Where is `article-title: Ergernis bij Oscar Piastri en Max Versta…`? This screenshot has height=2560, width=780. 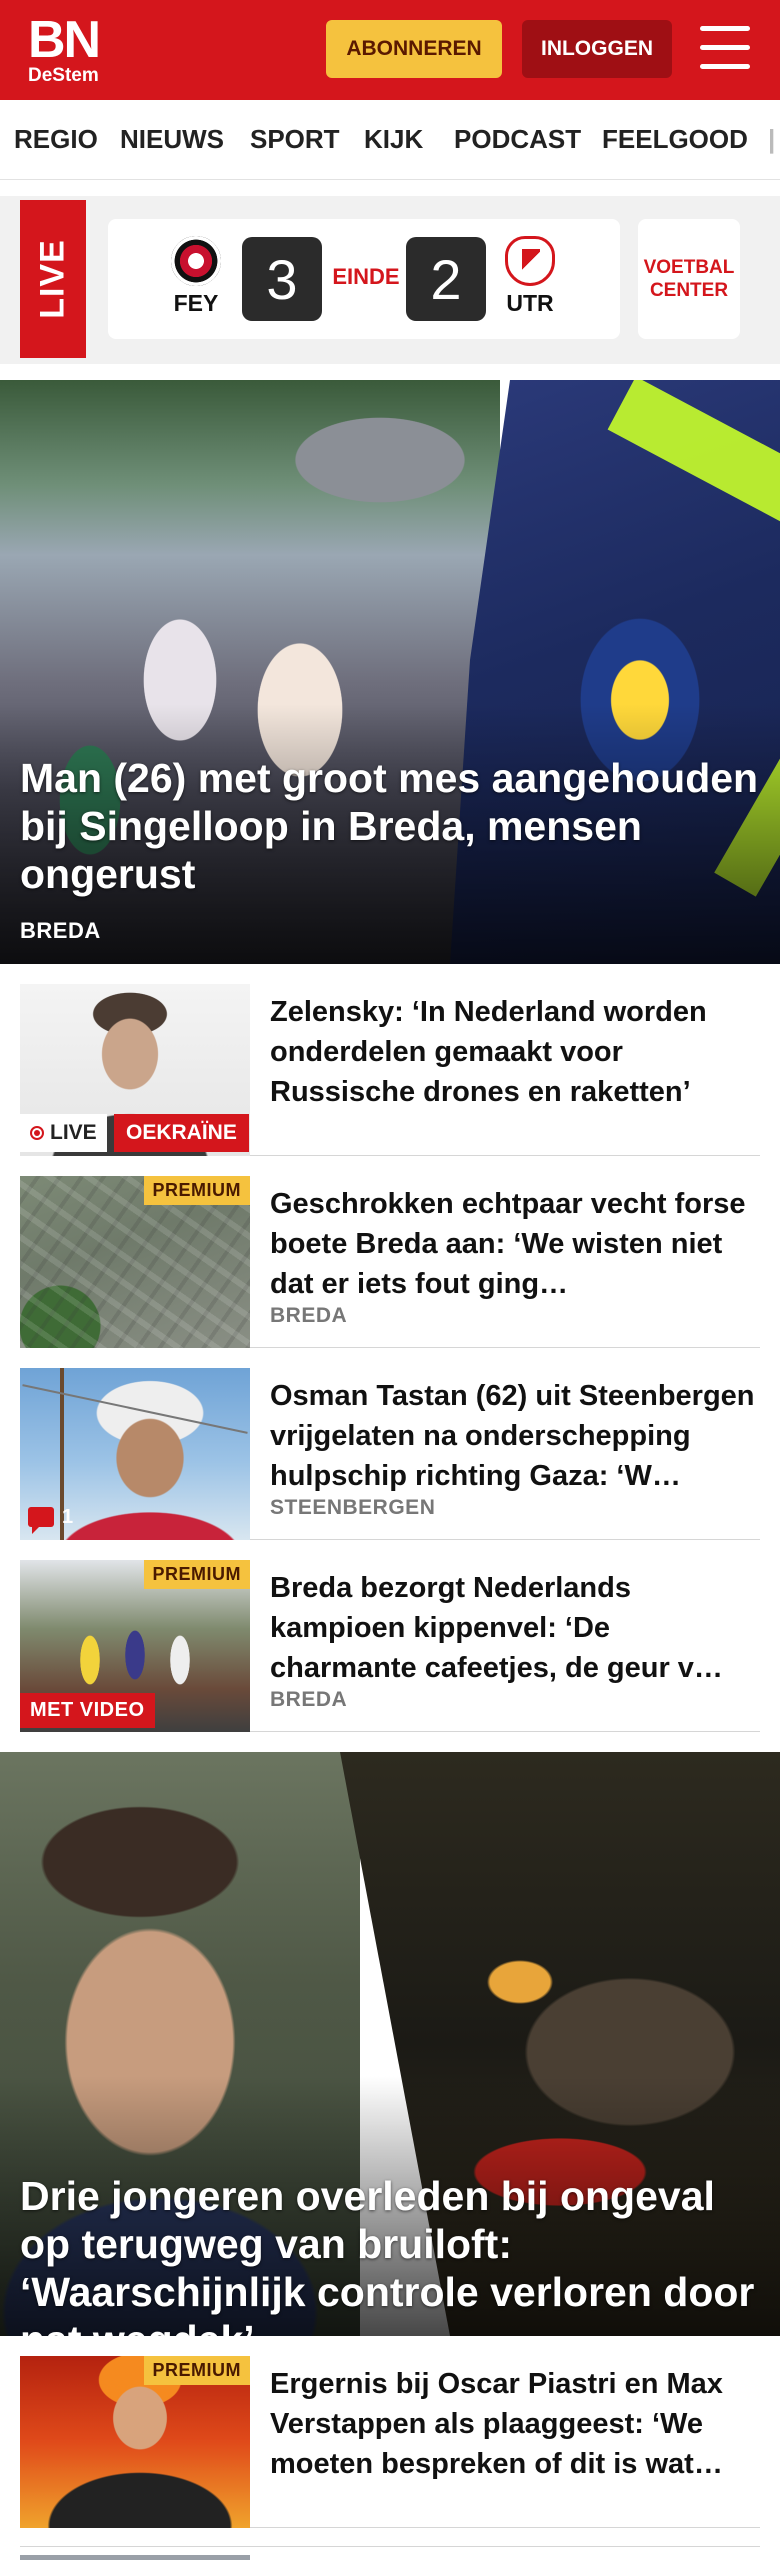 article-title: Ergernis bij Oscar Piastri en Max Versta… is located at coordinates (515, 2424).